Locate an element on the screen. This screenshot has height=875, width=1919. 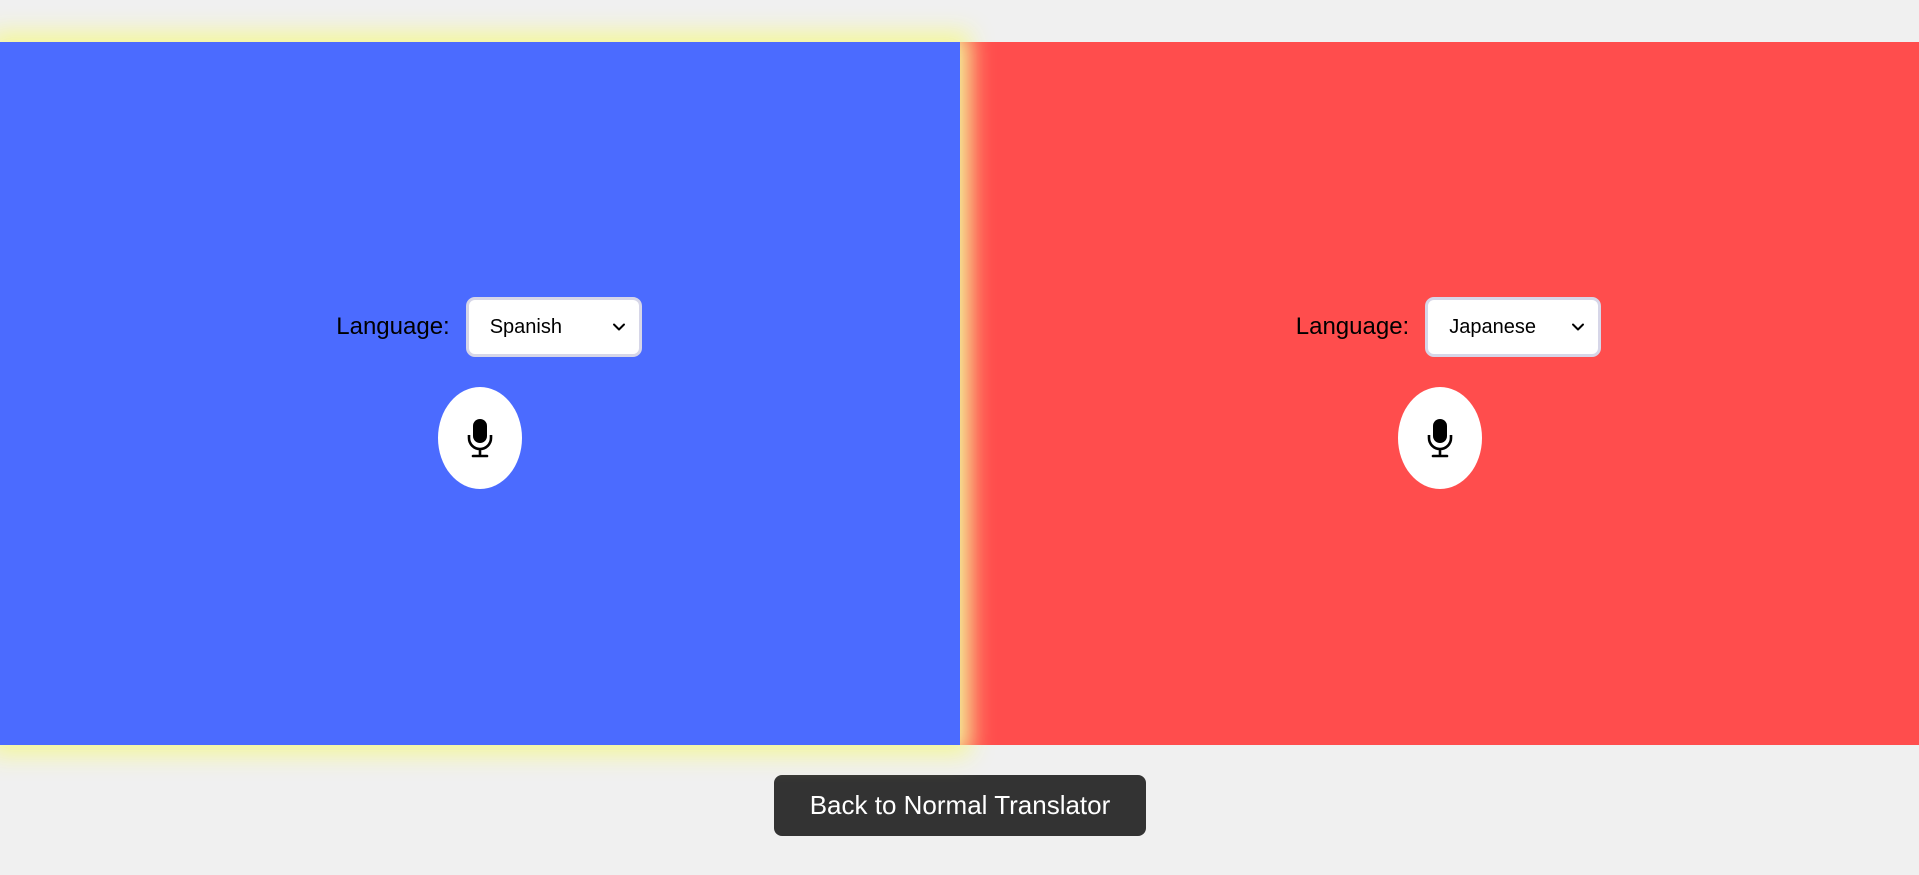
left-language-row: Language: Spanish is located at coordinates (489, 327).